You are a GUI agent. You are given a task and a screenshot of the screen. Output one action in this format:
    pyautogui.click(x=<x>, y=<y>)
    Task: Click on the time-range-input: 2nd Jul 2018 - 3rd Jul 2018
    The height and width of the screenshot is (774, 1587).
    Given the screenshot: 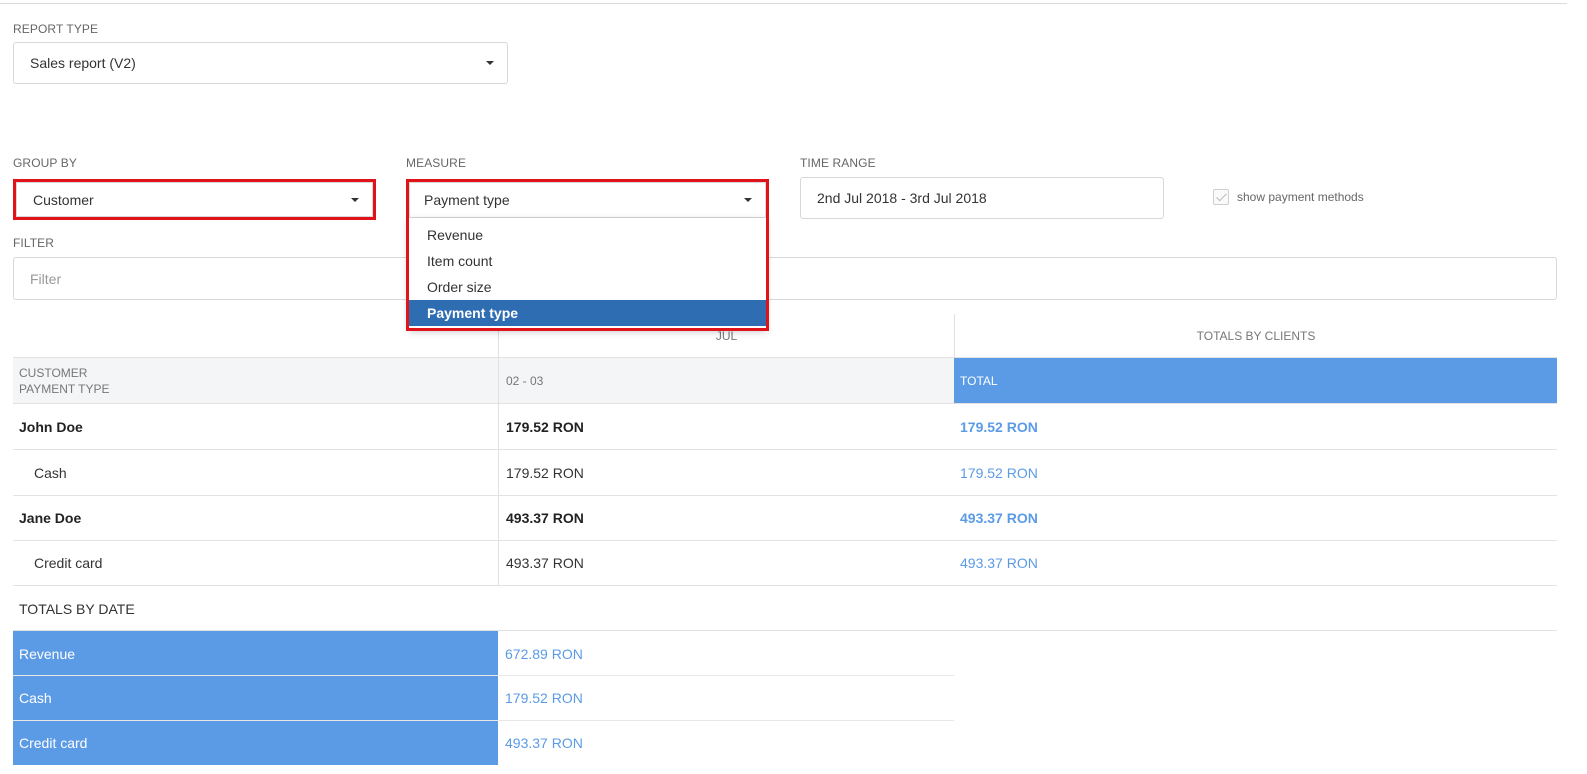 What is the action you would take?
    pyautogui.click(x=982, y=198)
    